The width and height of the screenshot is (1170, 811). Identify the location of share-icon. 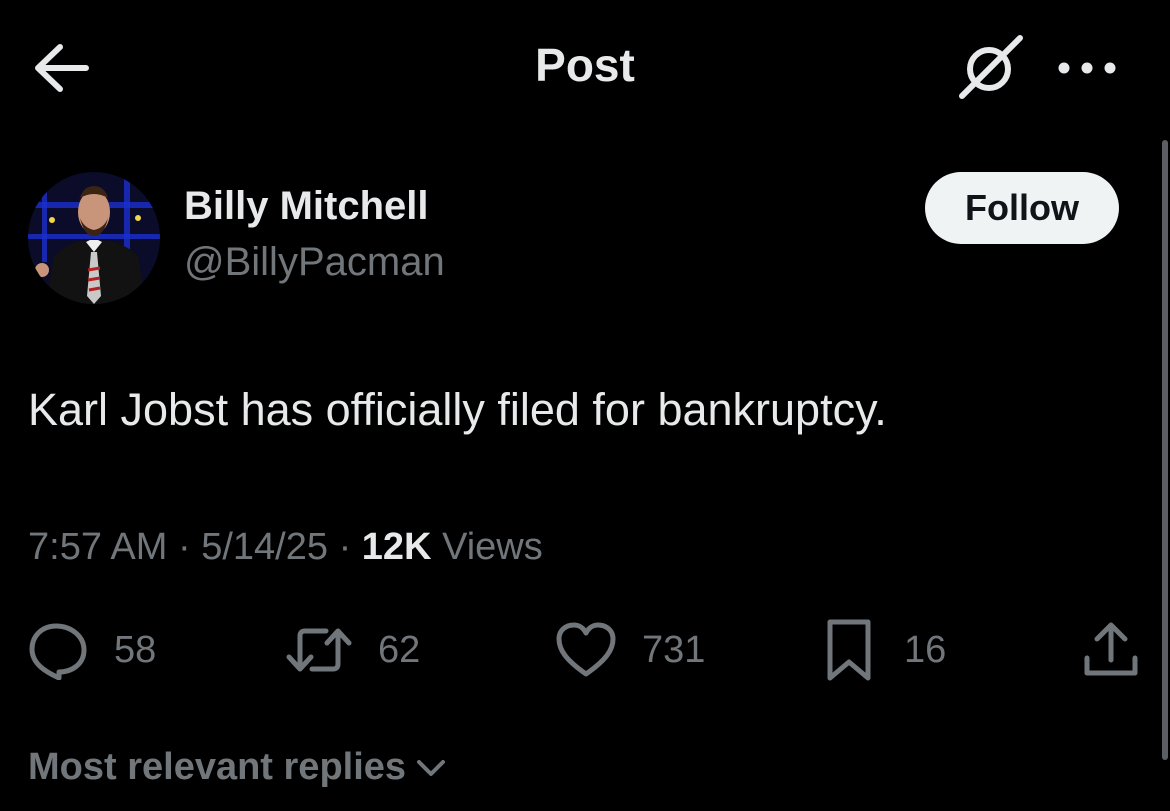
(1111, 649).